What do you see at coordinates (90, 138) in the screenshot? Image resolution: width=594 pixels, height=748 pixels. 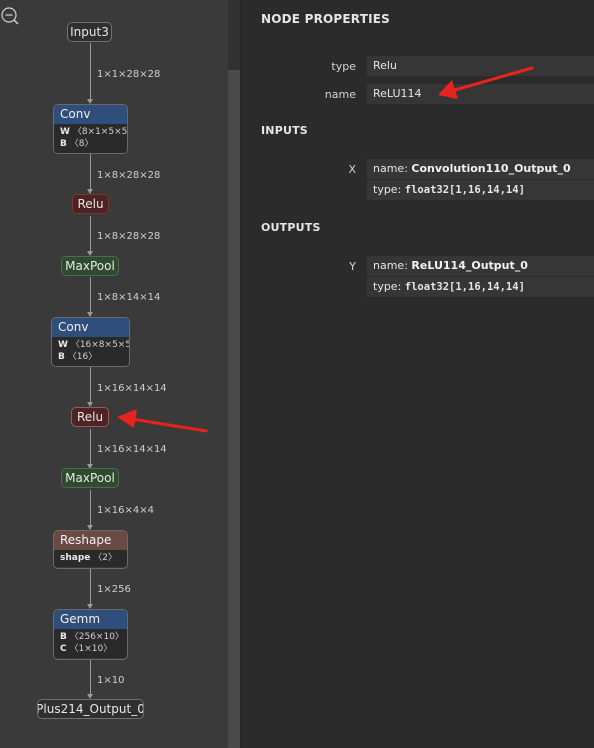 I see `node-attributes: W 〈8×1×5×5〉 B 〈8〉` at bounding box center [90, 138].